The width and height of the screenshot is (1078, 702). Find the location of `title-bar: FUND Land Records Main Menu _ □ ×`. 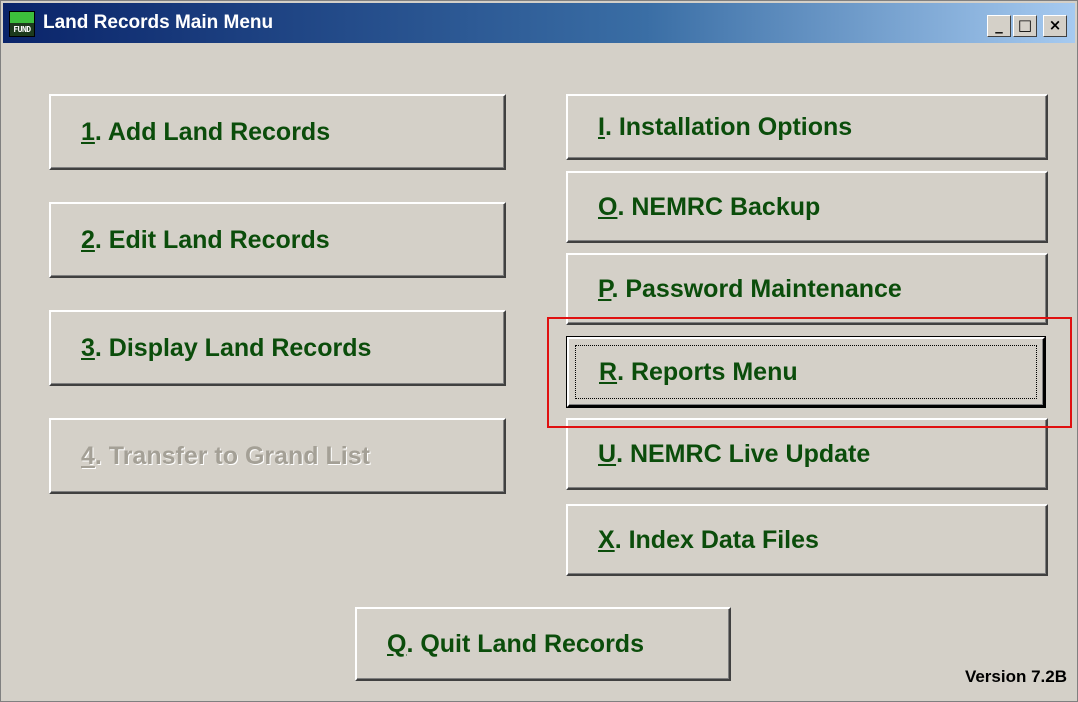

title-bar: FUND Land Records Main Menu _ □ × is located at coordinates (539, 23).